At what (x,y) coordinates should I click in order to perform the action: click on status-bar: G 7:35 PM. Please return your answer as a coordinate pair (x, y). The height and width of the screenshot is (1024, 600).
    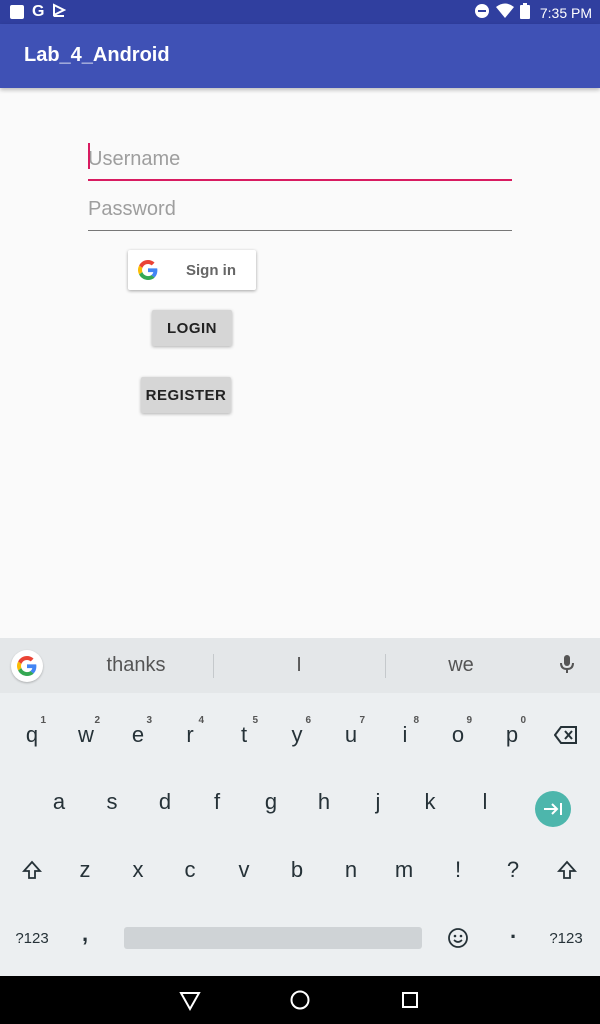
    Looking at the image, I should click on (300, 12).